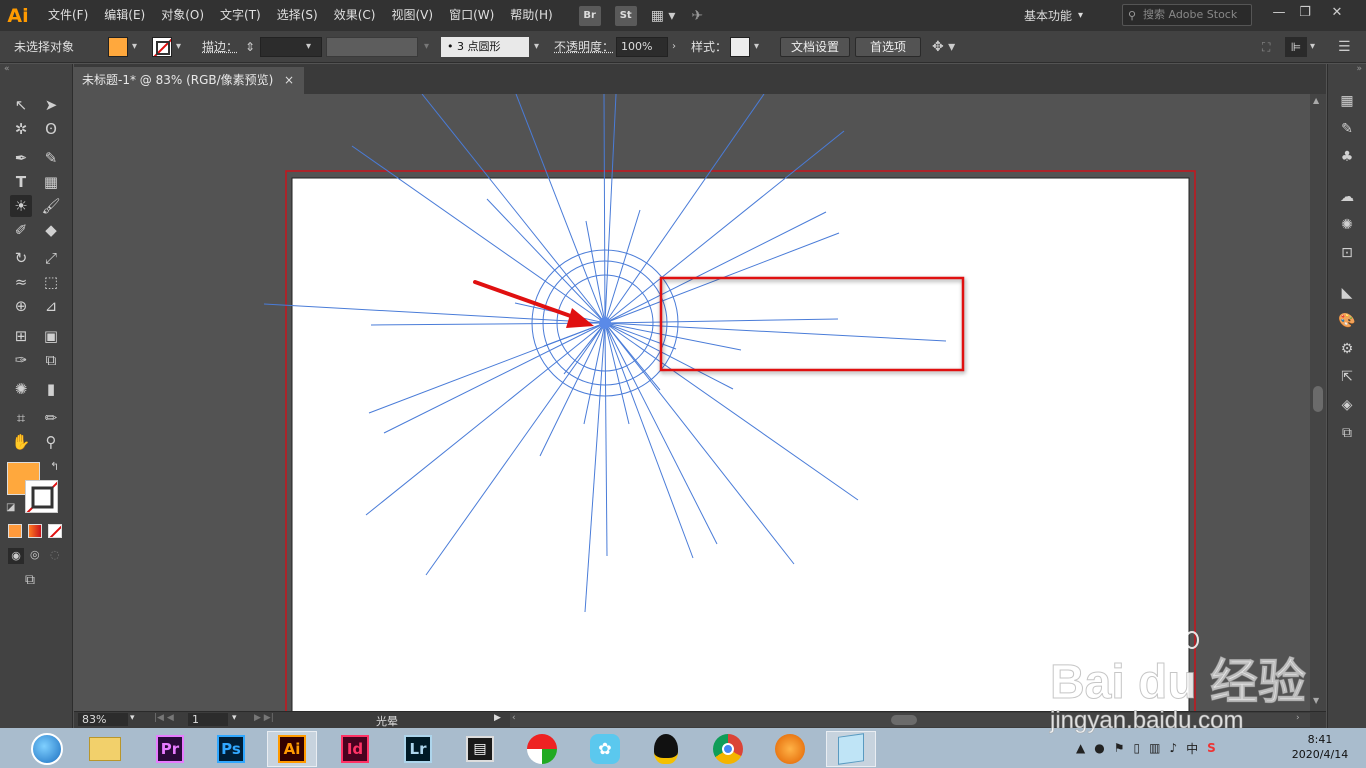  What do you see at coordinates (231, 749) in the screenshot?
I see `photoshop-app: Ps` at bounding box center [231, 749].